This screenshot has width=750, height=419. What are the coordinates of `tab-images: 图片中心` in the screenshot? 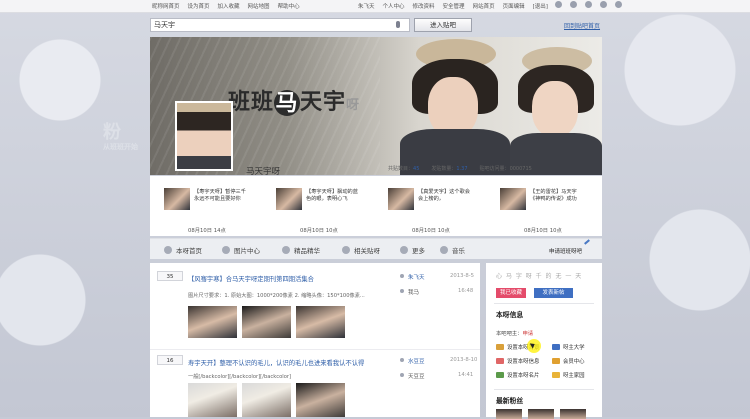 It's located at (241, 250).